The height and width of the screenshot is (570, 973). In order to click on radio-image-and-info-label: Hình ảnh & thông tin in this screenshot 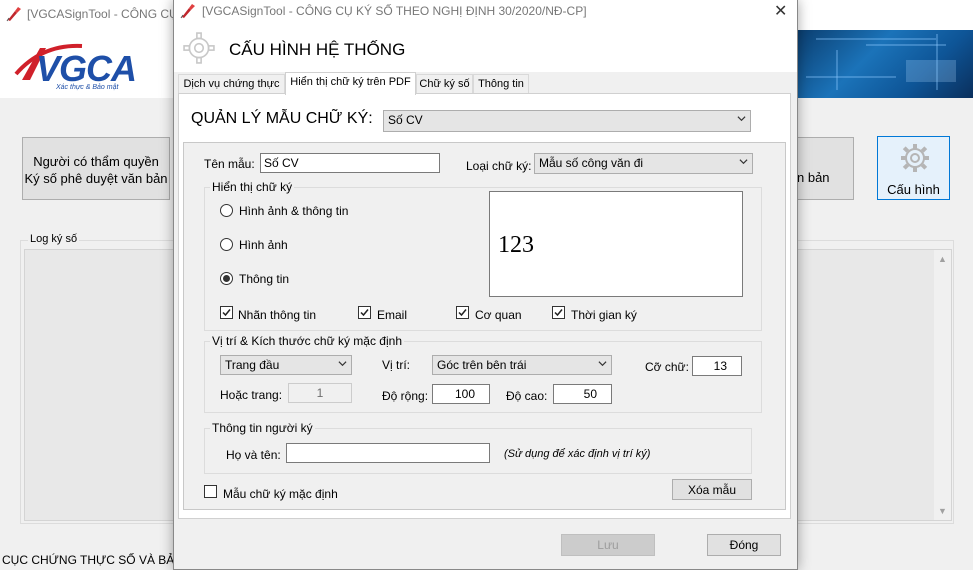, I will do `click(294, 211)`.